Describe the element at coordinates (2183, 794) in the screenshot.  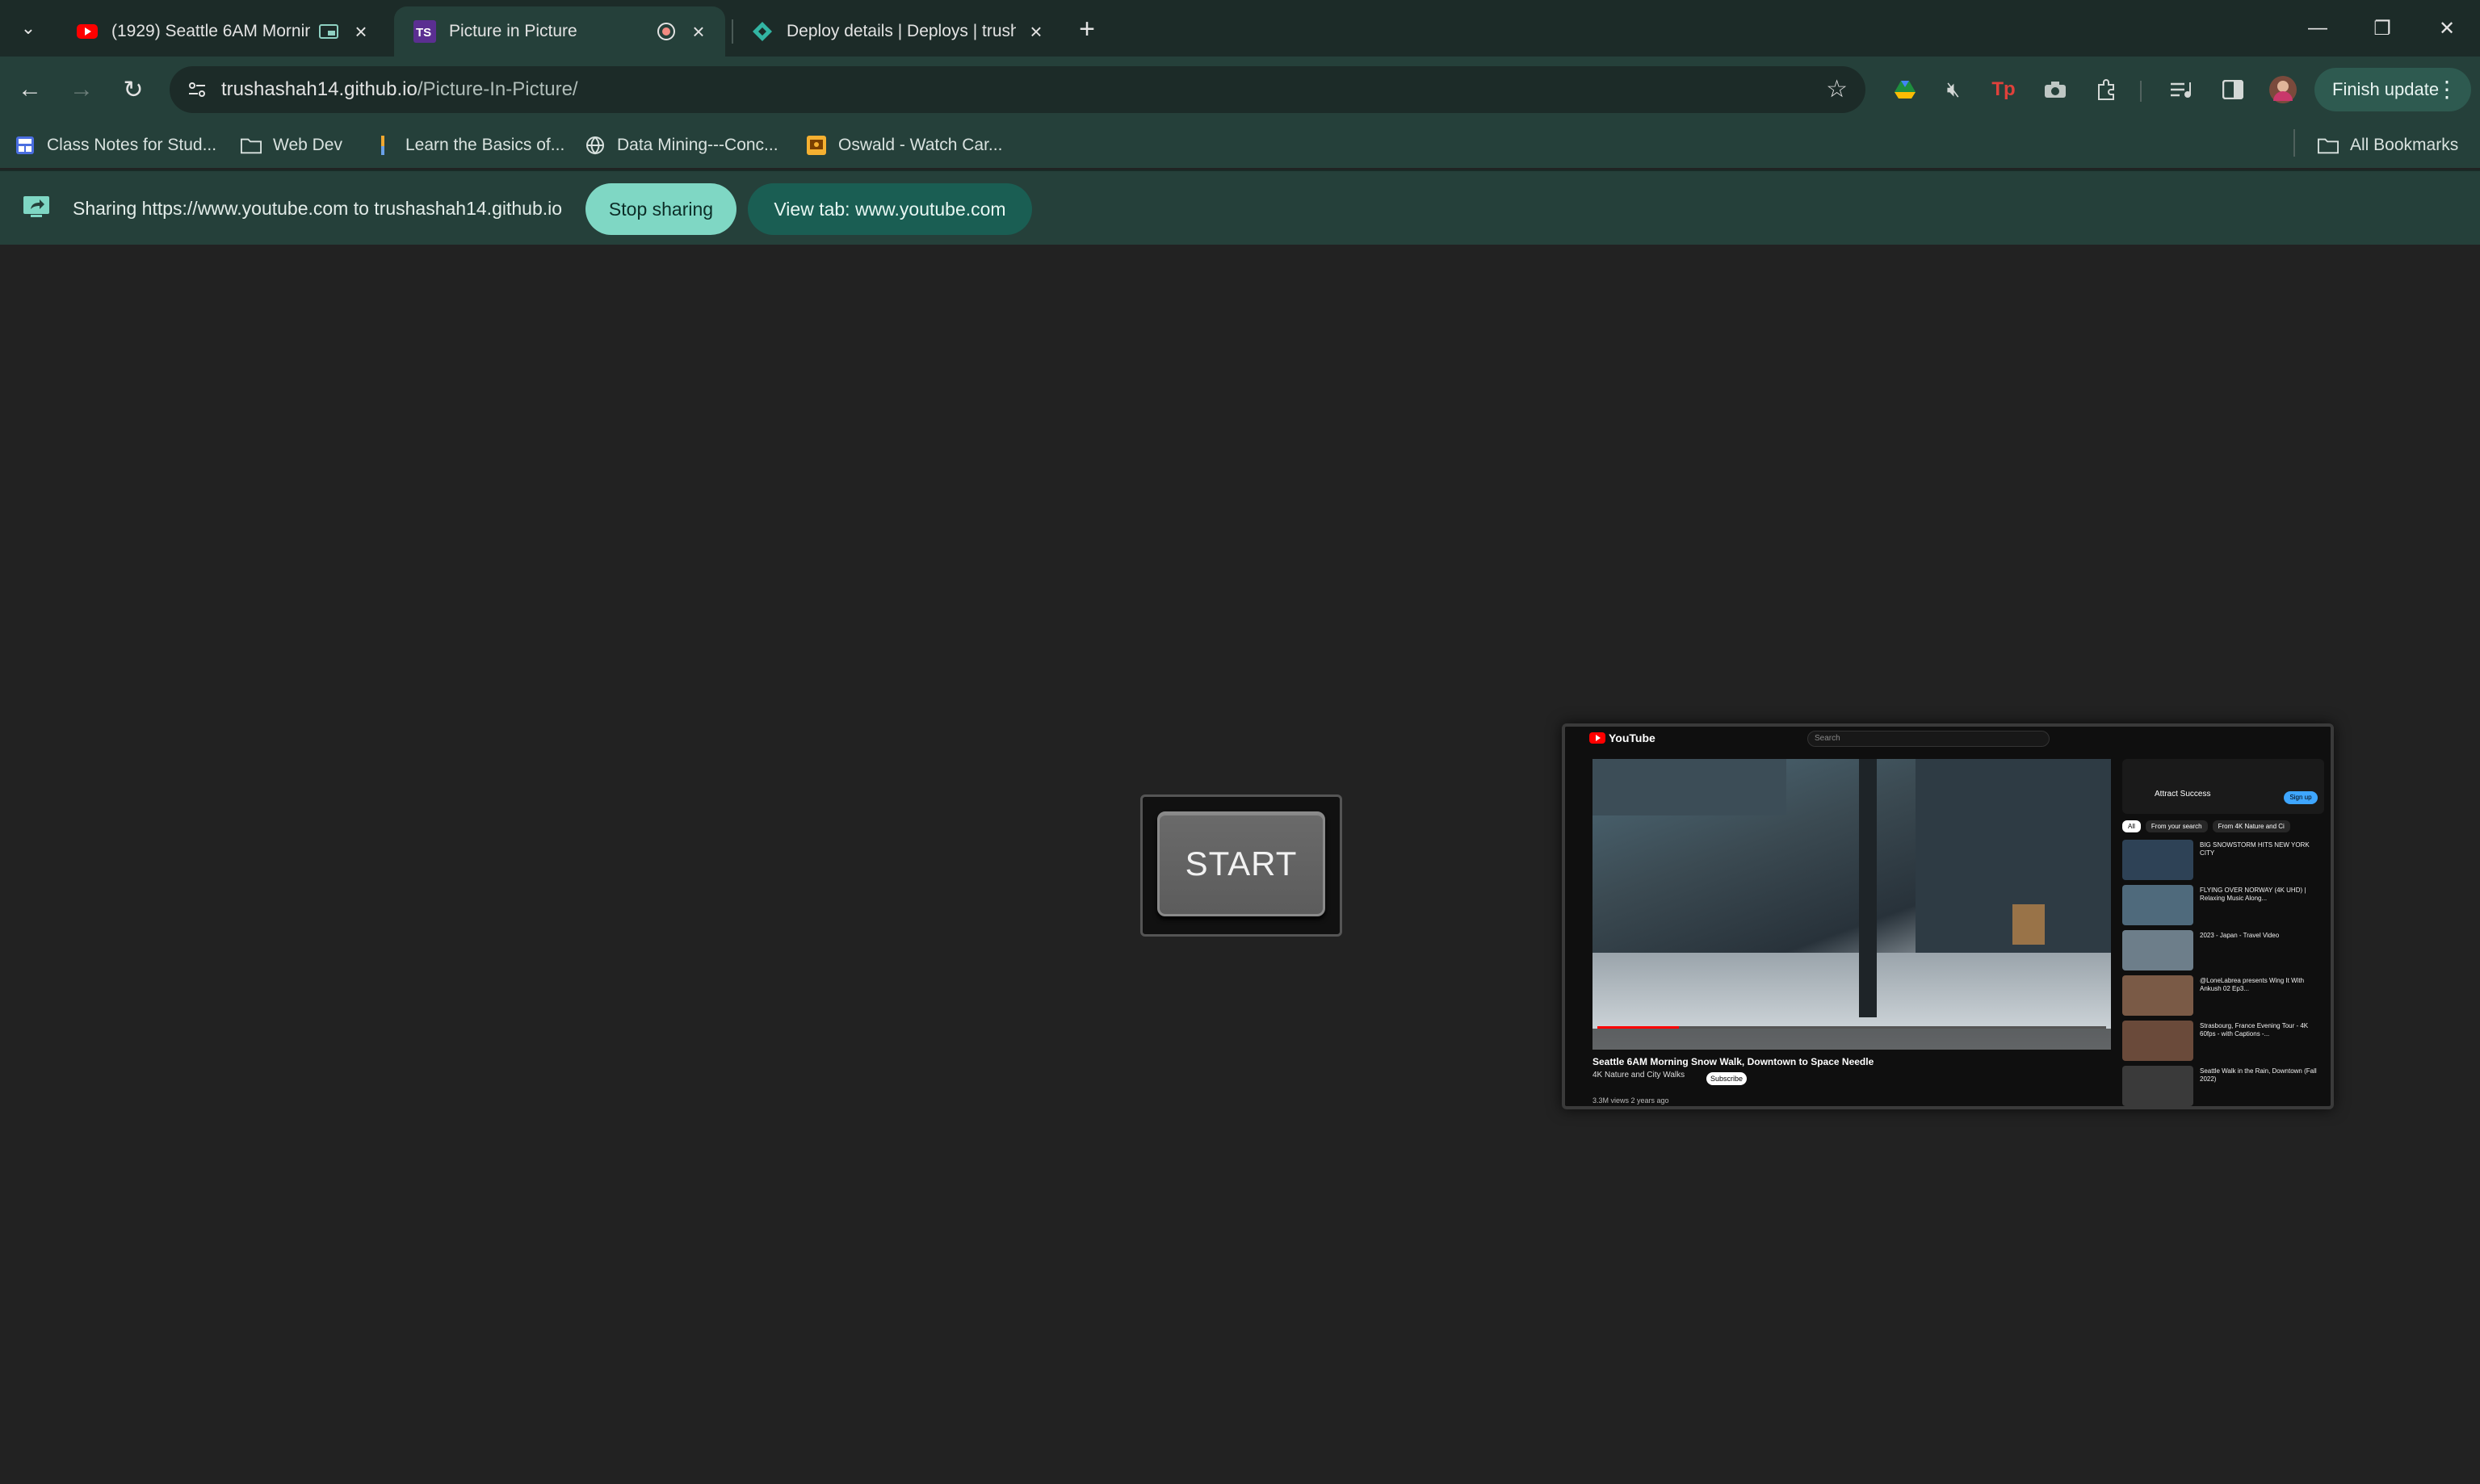
I see `ad-title: Attract Success` at that location.